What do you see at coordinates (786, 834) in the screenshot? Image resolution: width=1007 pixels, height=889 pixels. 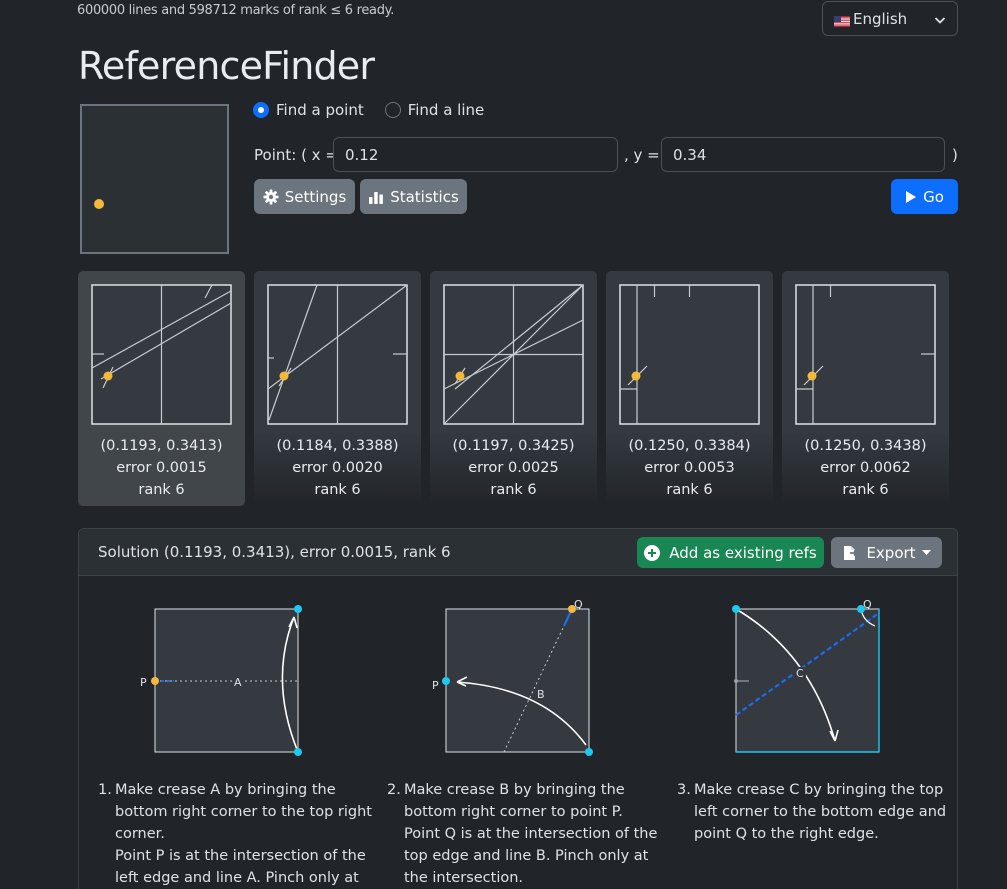 I see `step-line: point Q to the right edge.` at bounding box center [786, 834].